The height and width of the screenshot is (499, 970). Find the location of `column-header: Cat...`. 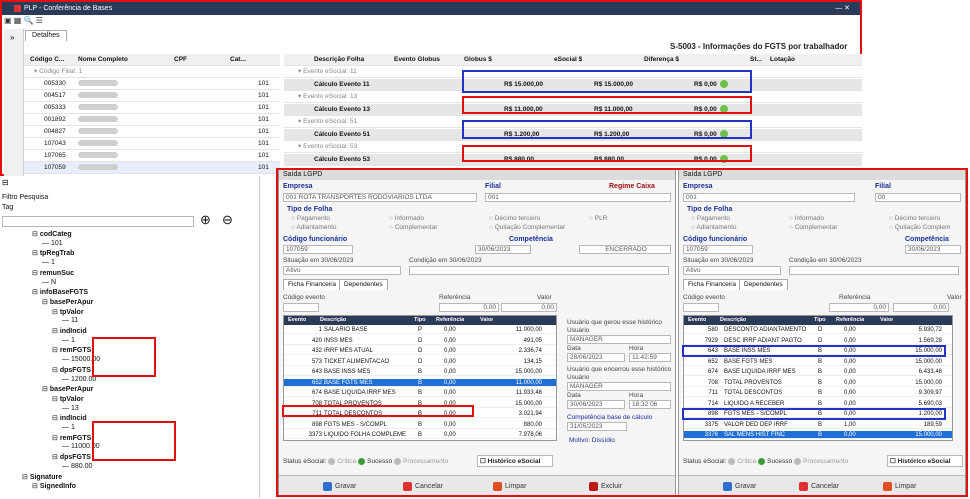

column-header: Cat... is located at coordinates (238, 60).